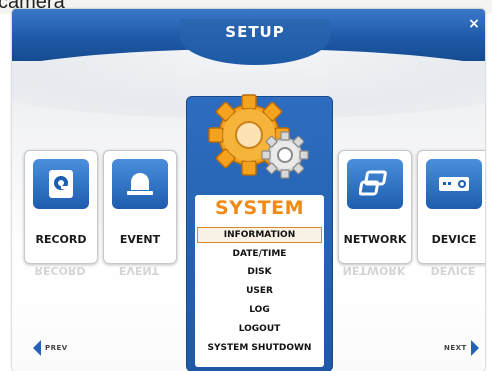  Describe the element at coordinates (259, 235) in the screenshot. I see `menu-item-information: INFORMATION` at that location.